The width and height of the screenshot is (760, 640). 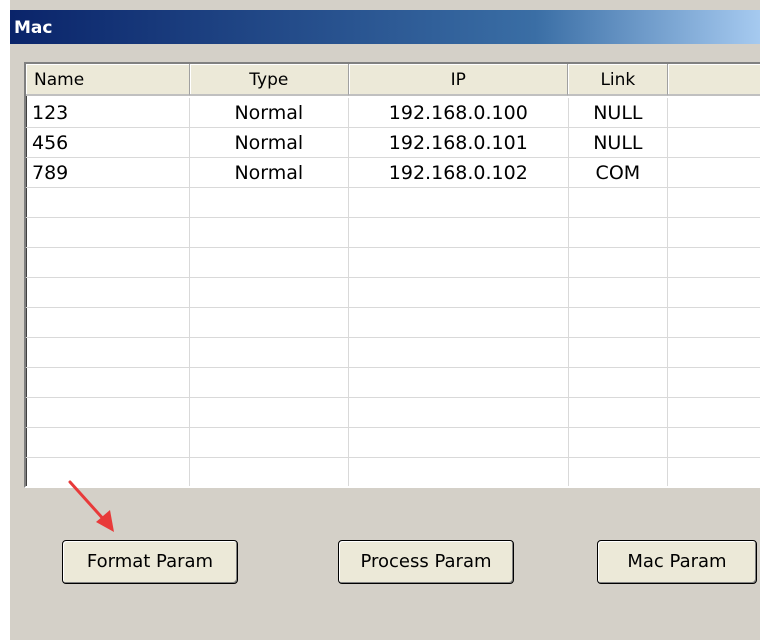 What do you see at coordinates (269, 80) in the screenshot?
I see `column-header-type: Type` at bounding box center [269, 80].